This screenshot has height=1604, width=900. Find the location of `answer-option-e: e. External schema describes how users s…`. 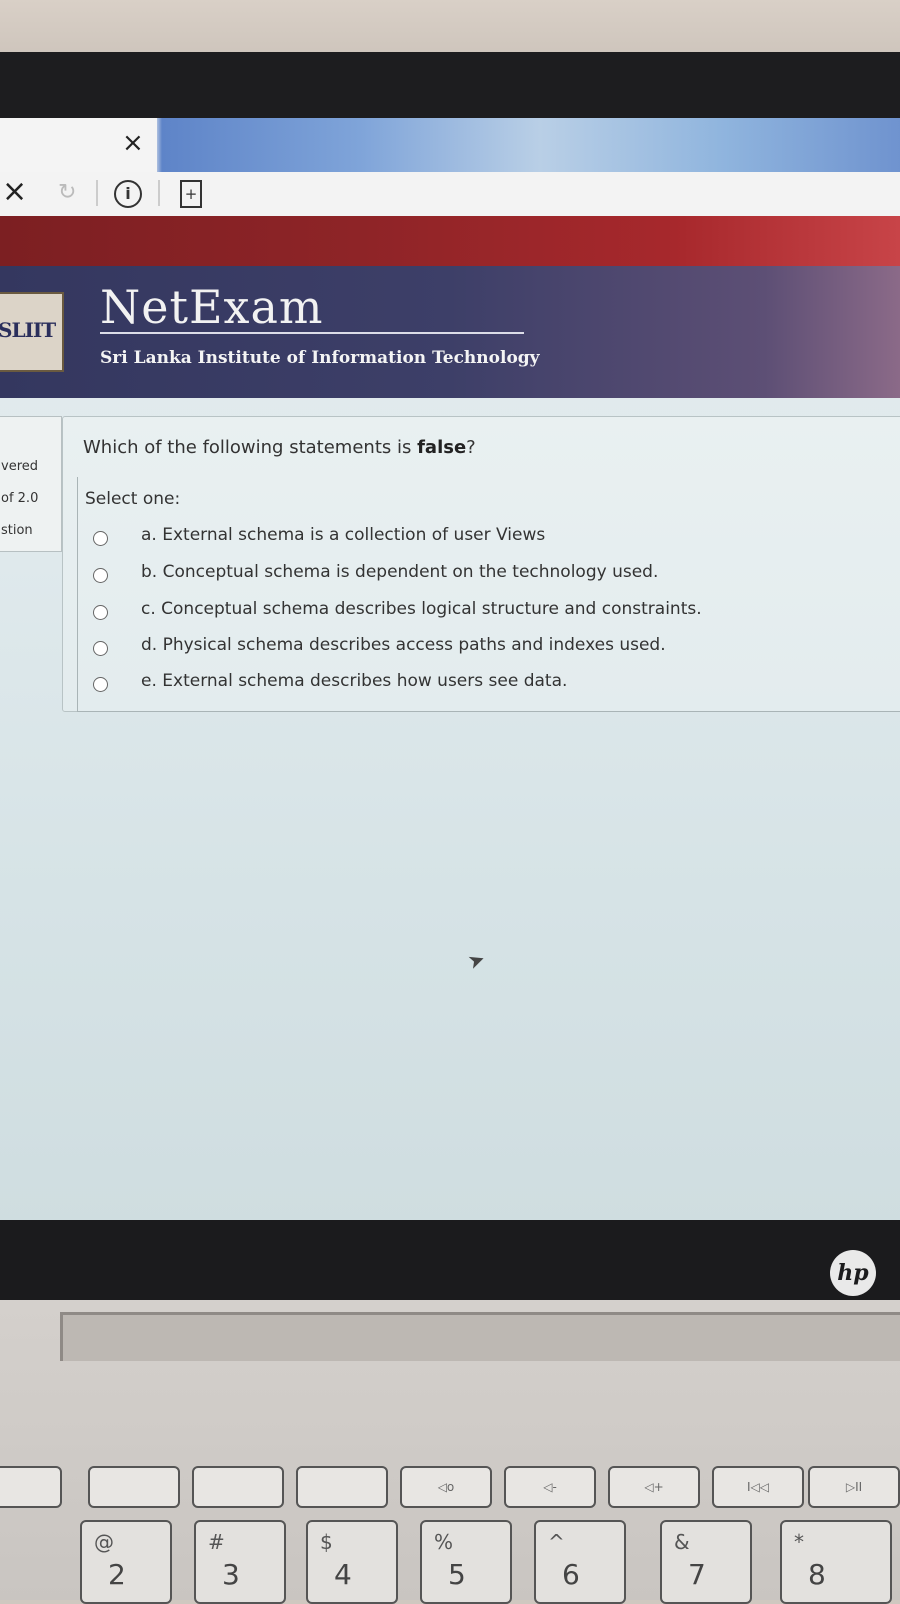

answer-option-e: e. External schema describes how users s… is located at coordinates (473, 686).